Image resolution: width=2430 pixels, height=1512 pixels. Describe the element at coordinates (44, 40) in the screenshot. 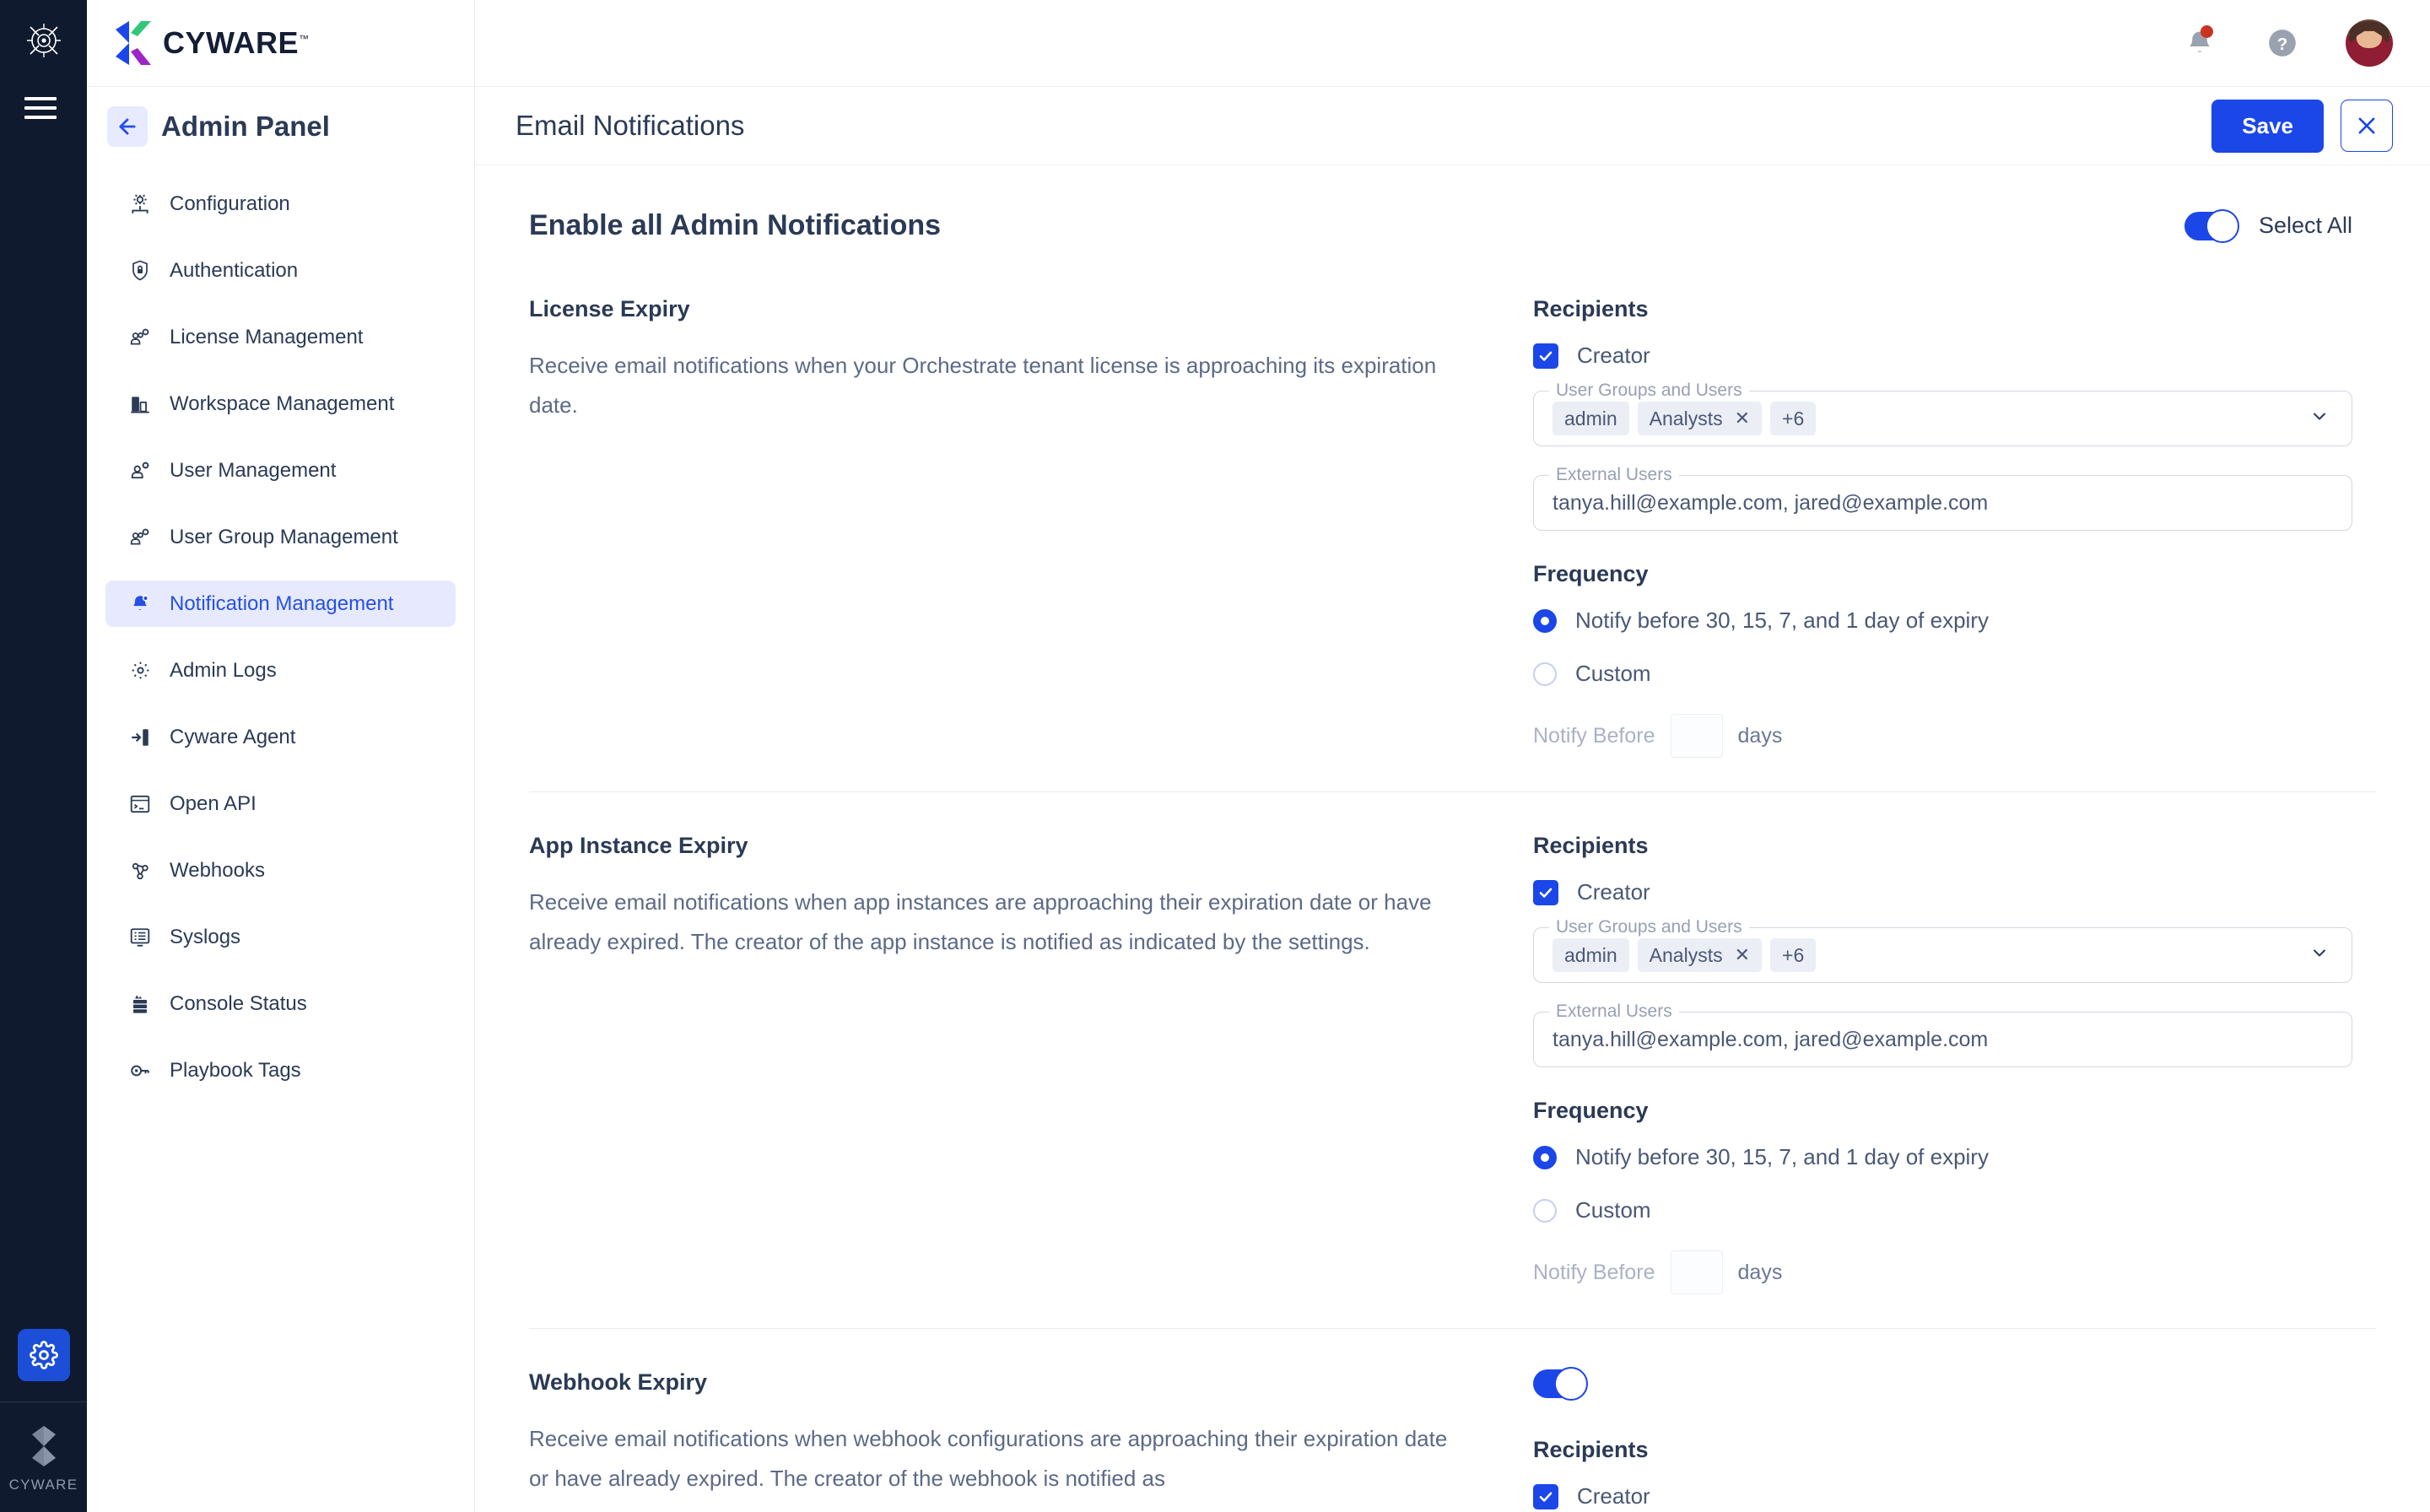

I see `cyware-target-icon` at that location.